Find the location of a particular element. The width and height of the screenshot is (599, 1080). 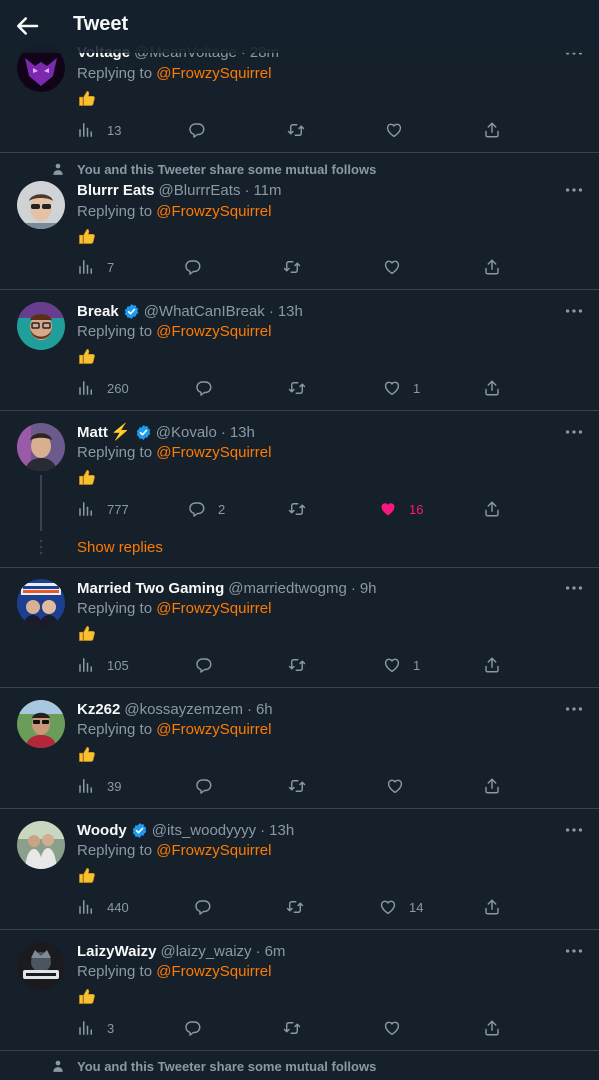

display-name: LaizyWaizy is located at coordinates (116, 951).